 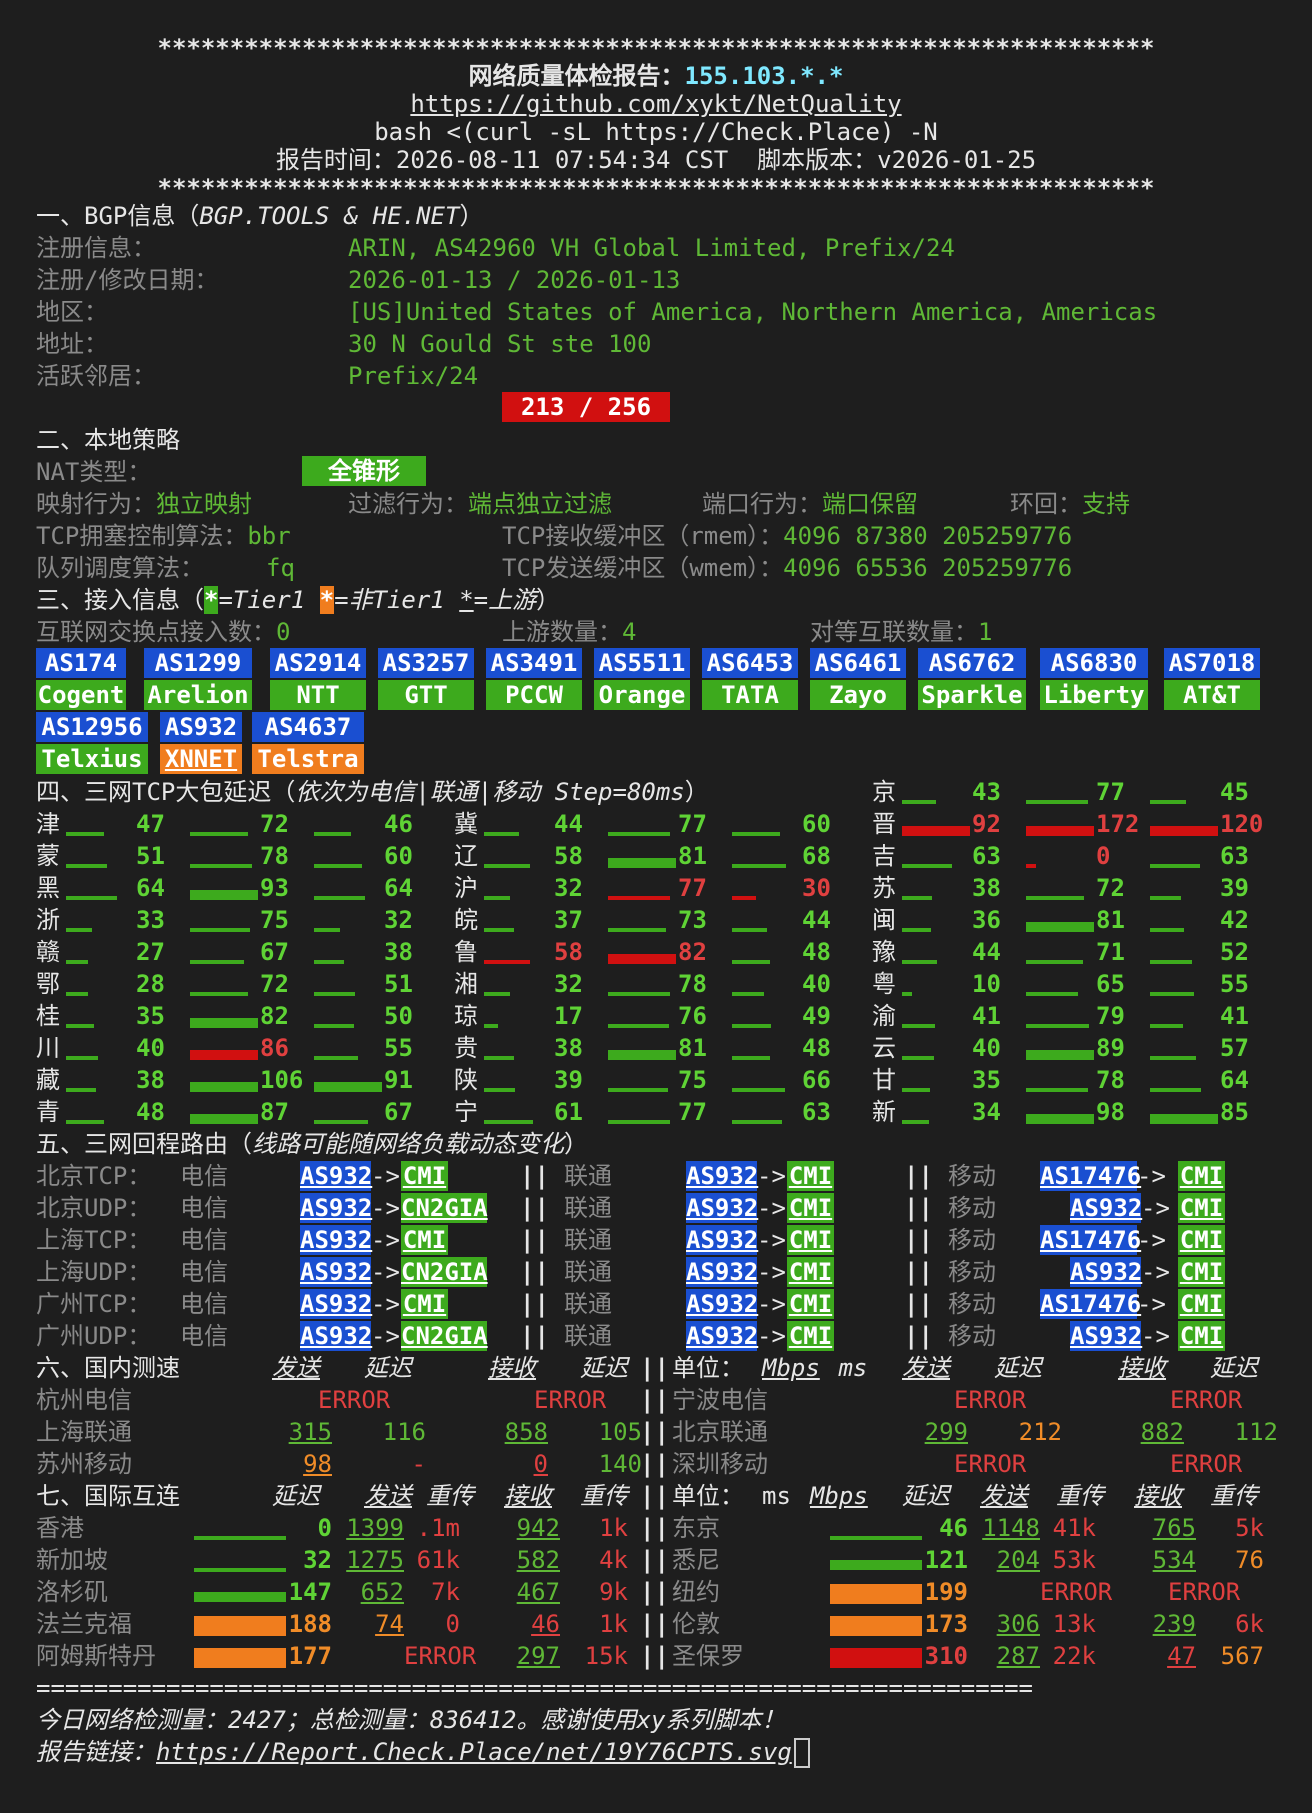 What do you see at coordinates (398, 920) in the screenshot?
I see `latency-value: 32` at bounding box center [398, 920].